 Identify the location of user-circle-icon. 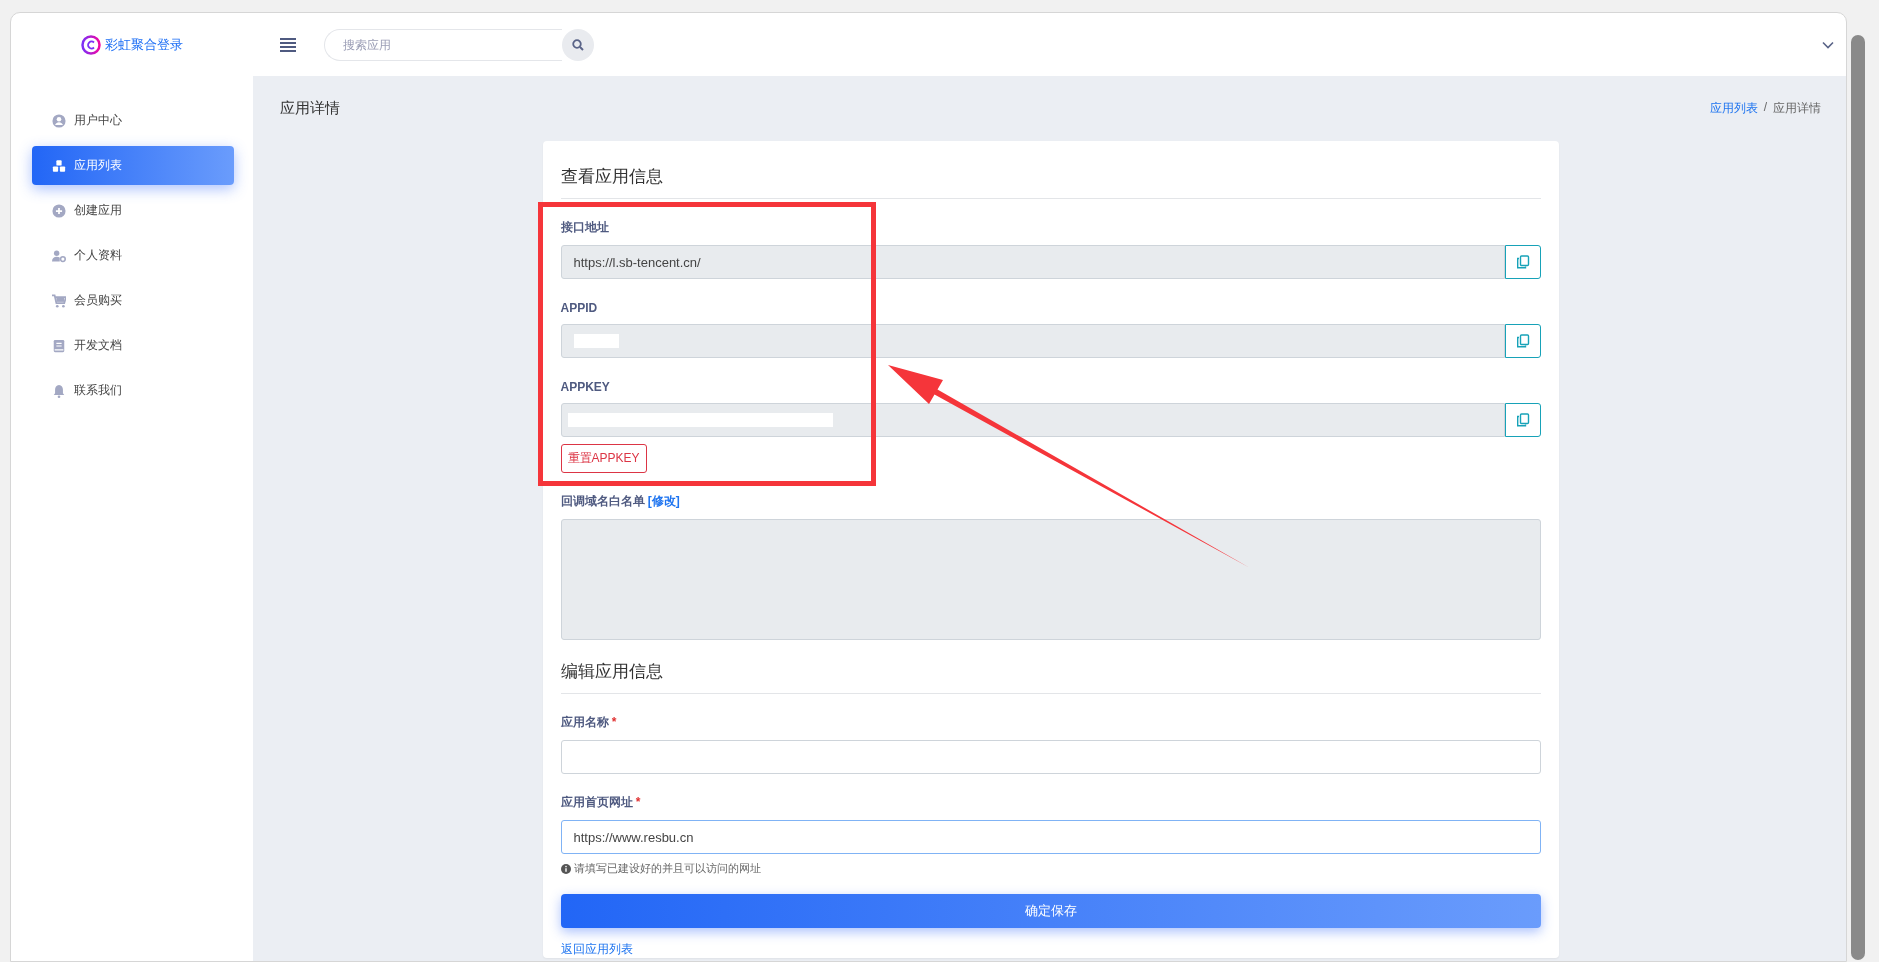
(59, 120).